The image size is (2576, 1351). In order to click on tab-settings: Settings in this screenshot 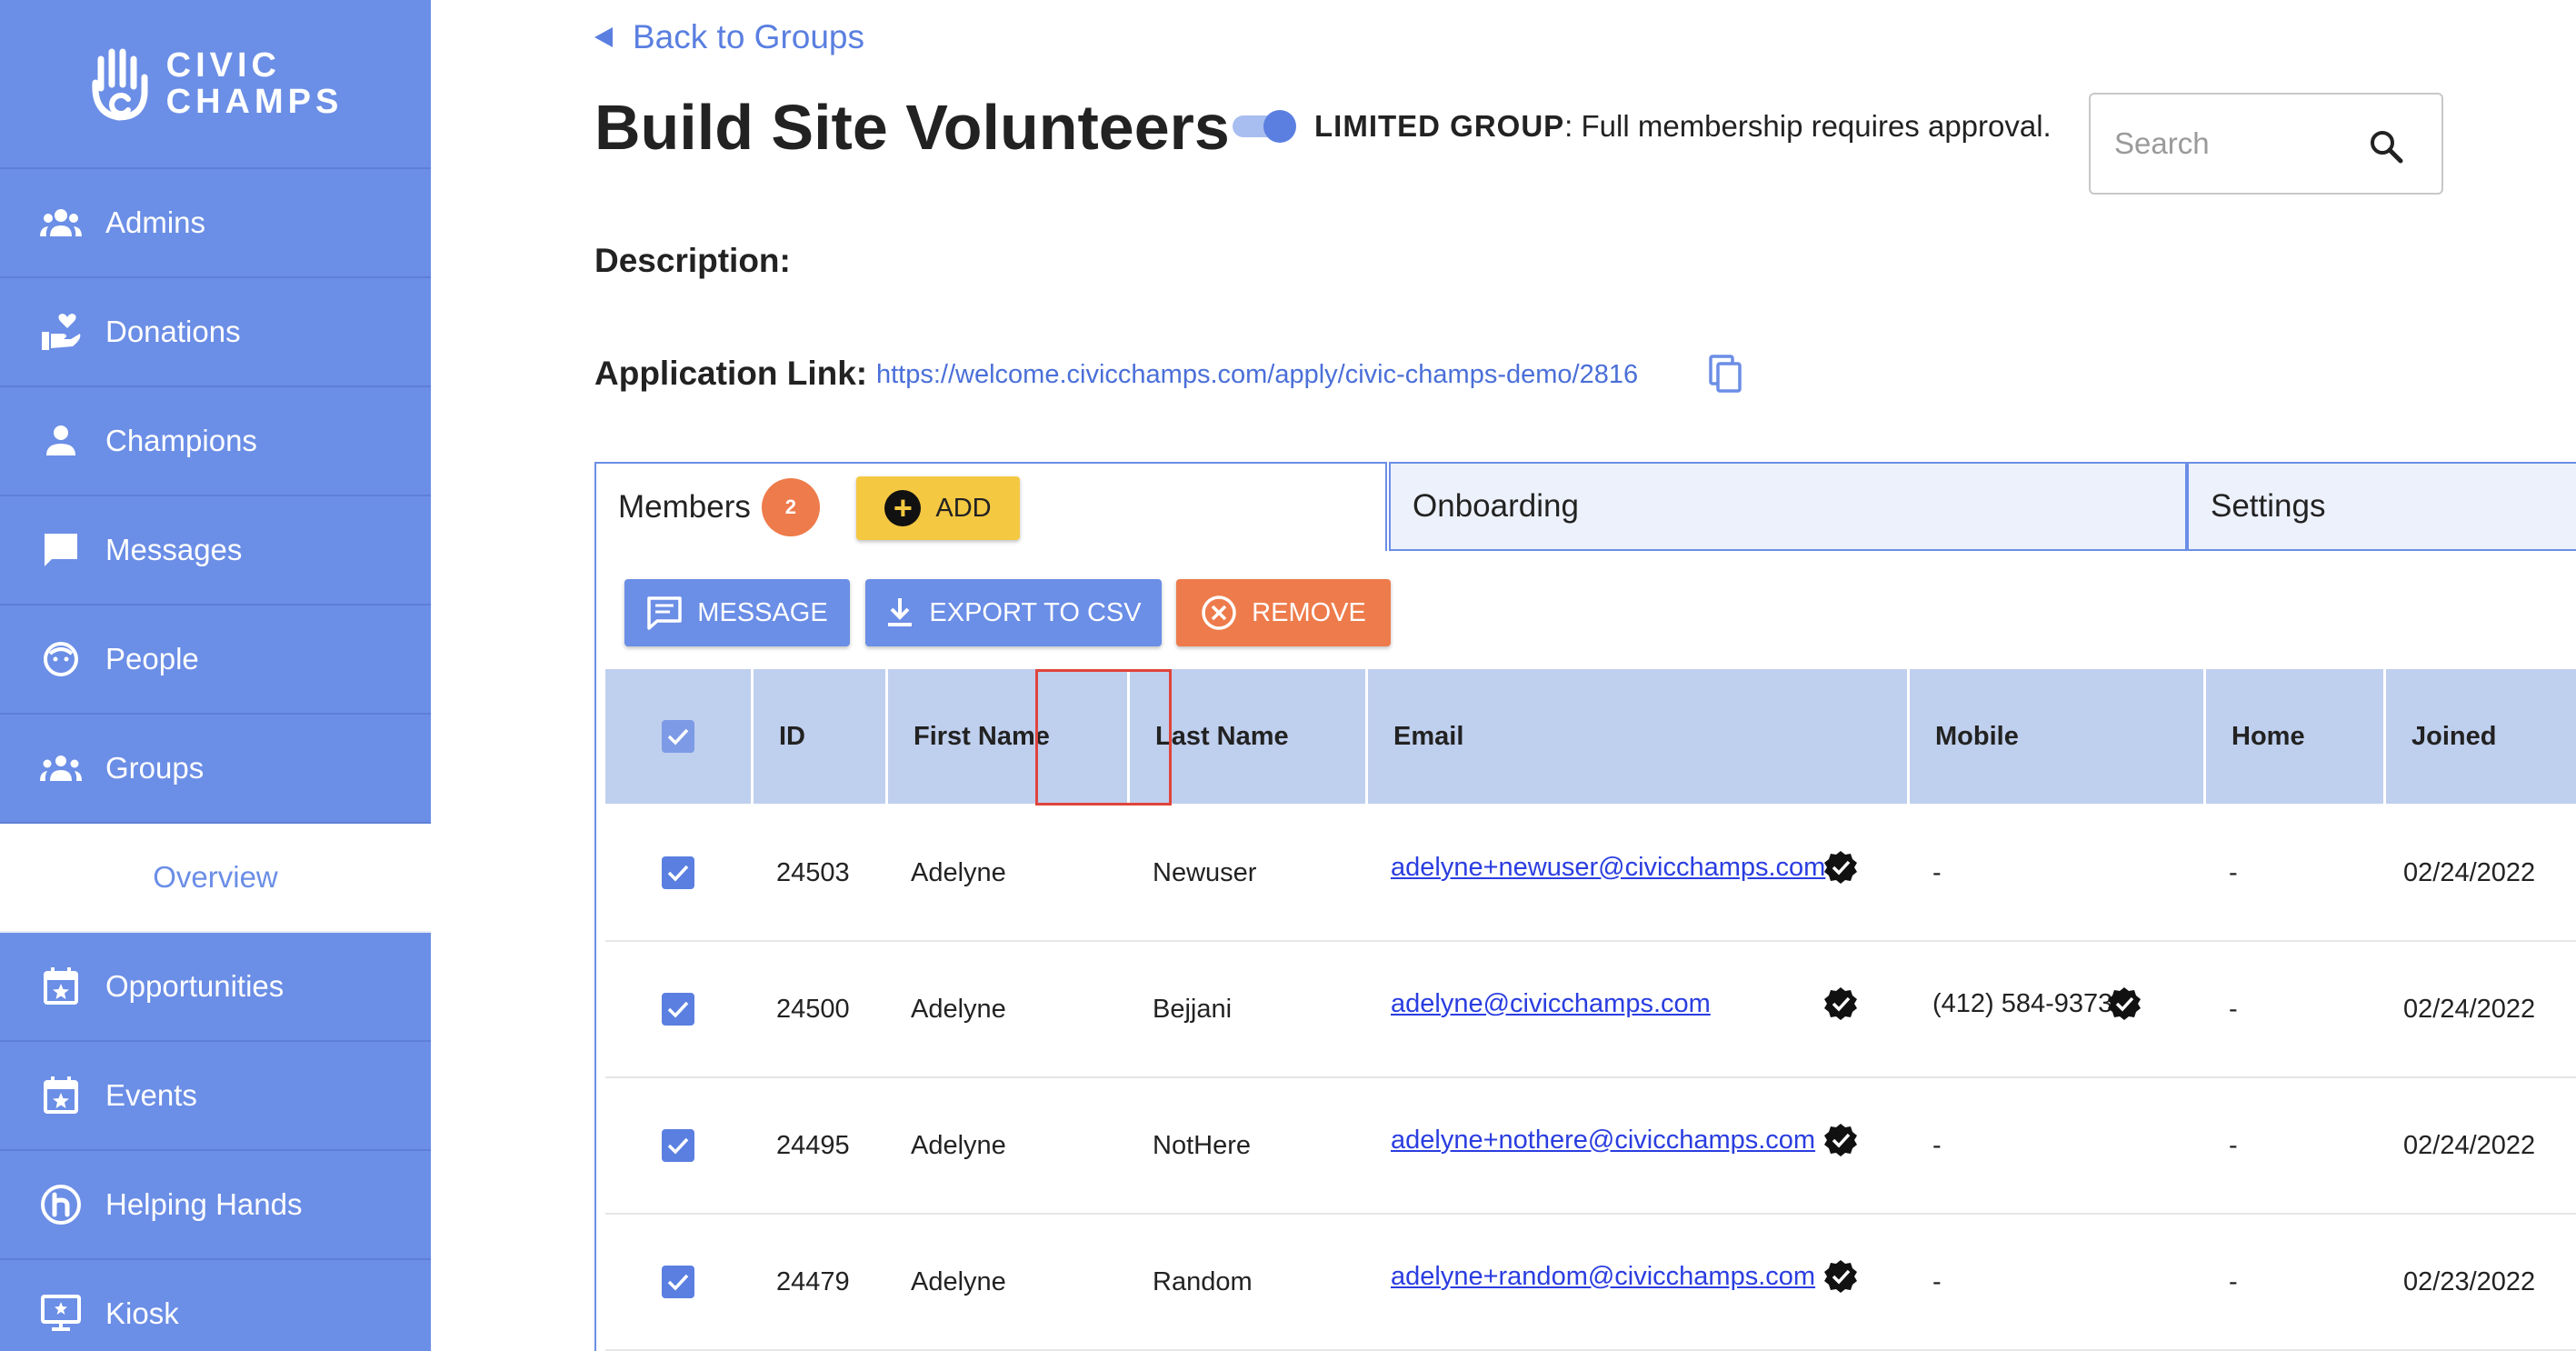, I will do `click(2381, 506)`.